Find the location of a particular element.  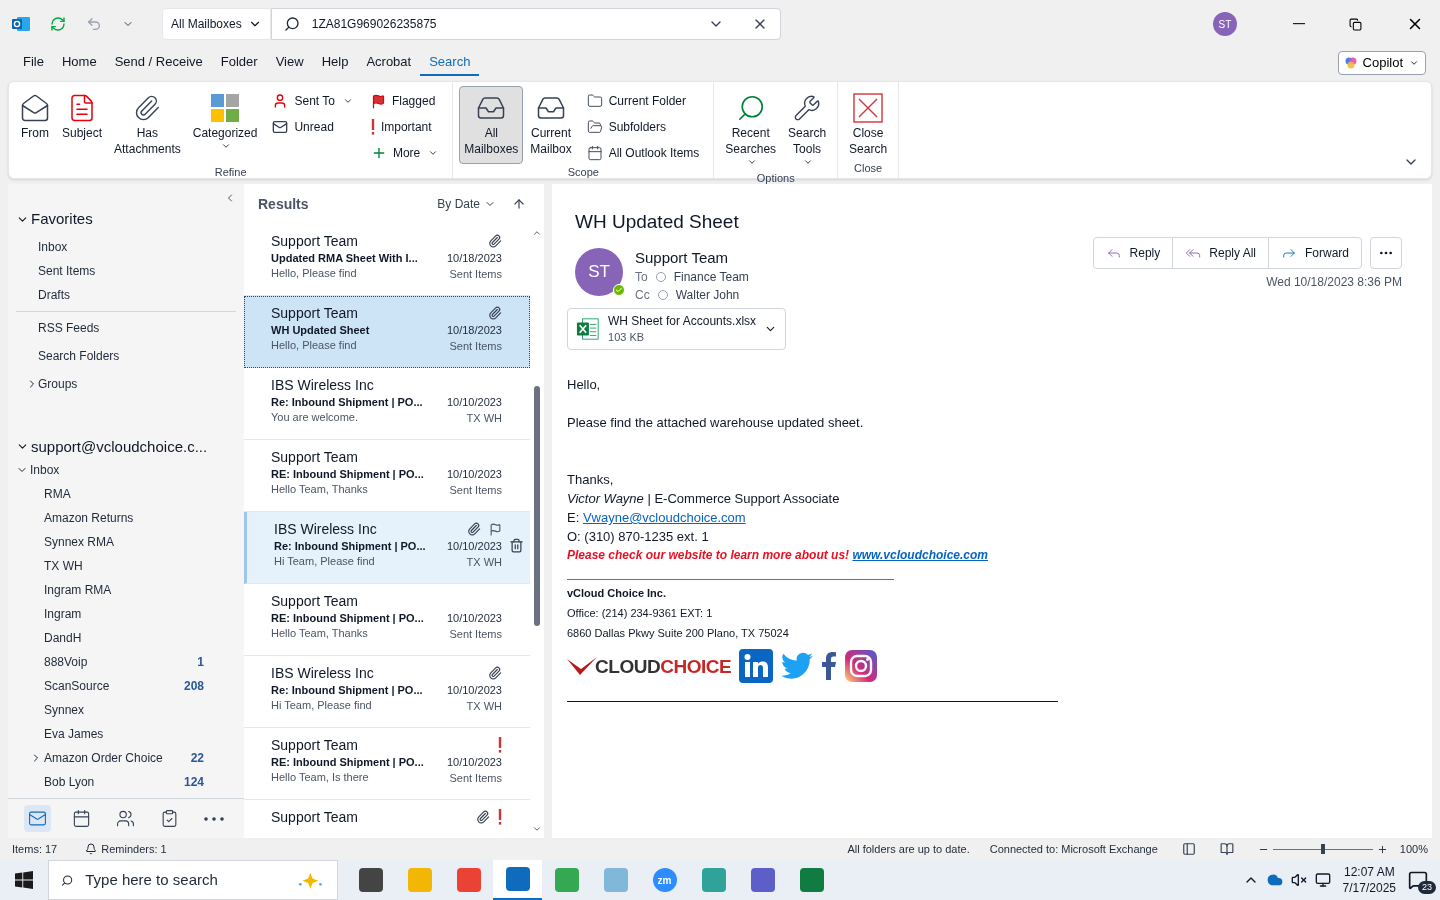

reminders: Reminders: 1 is located at coordinates (134, 849).